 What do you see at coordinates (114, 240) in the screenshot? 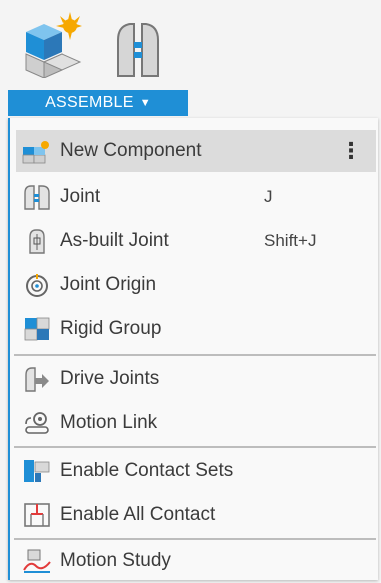
I see `menu-item-label: As-built Joint` at bounding box center [114, 240].